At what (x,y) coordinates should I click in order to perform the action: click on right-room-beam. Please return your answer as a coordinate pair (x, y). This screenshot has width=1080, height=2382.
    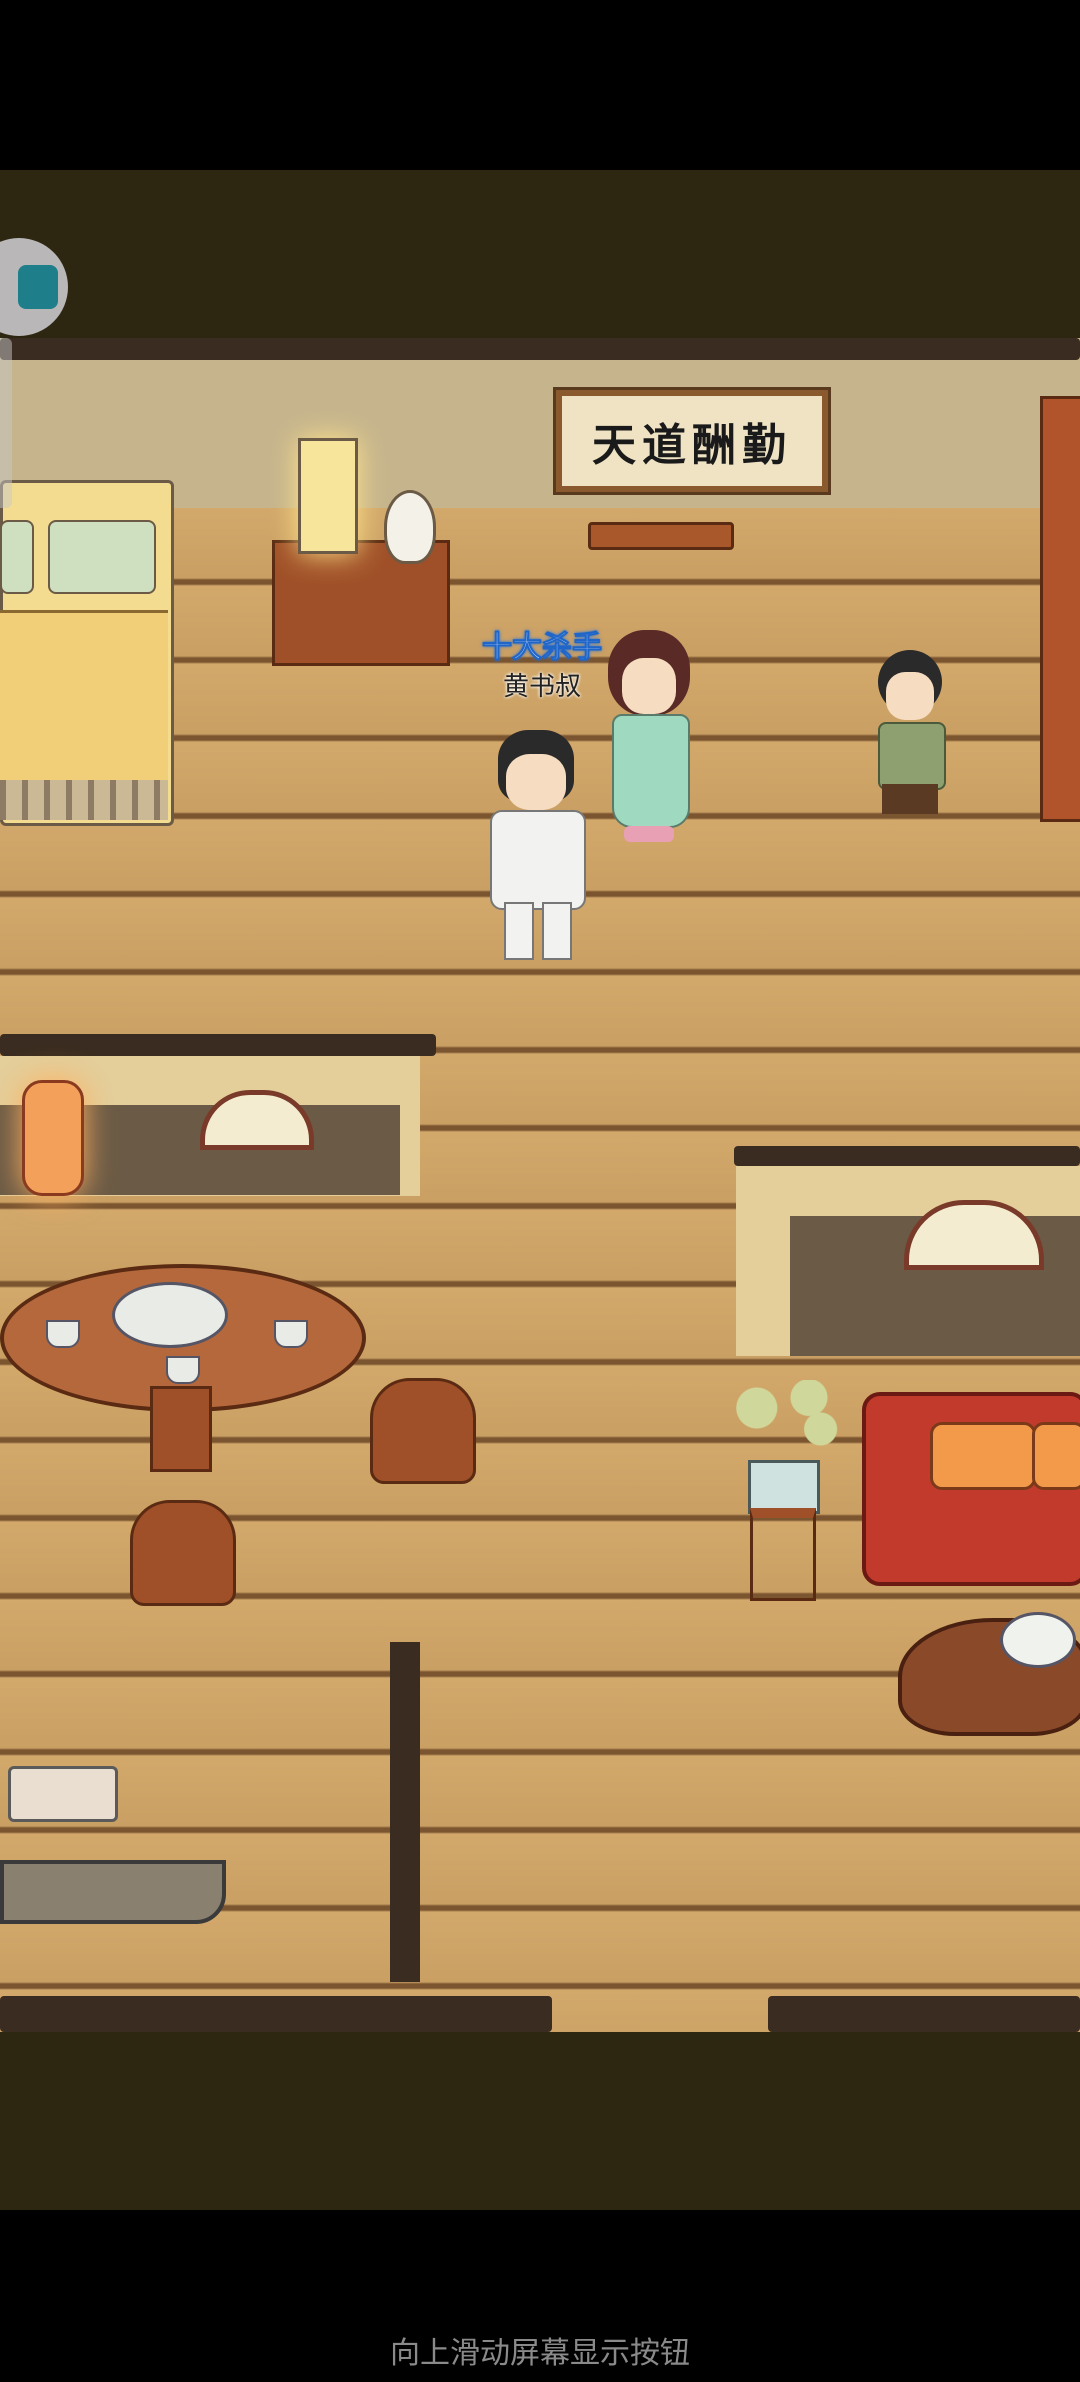
    Looking at the image, I should click on (907, 1156).